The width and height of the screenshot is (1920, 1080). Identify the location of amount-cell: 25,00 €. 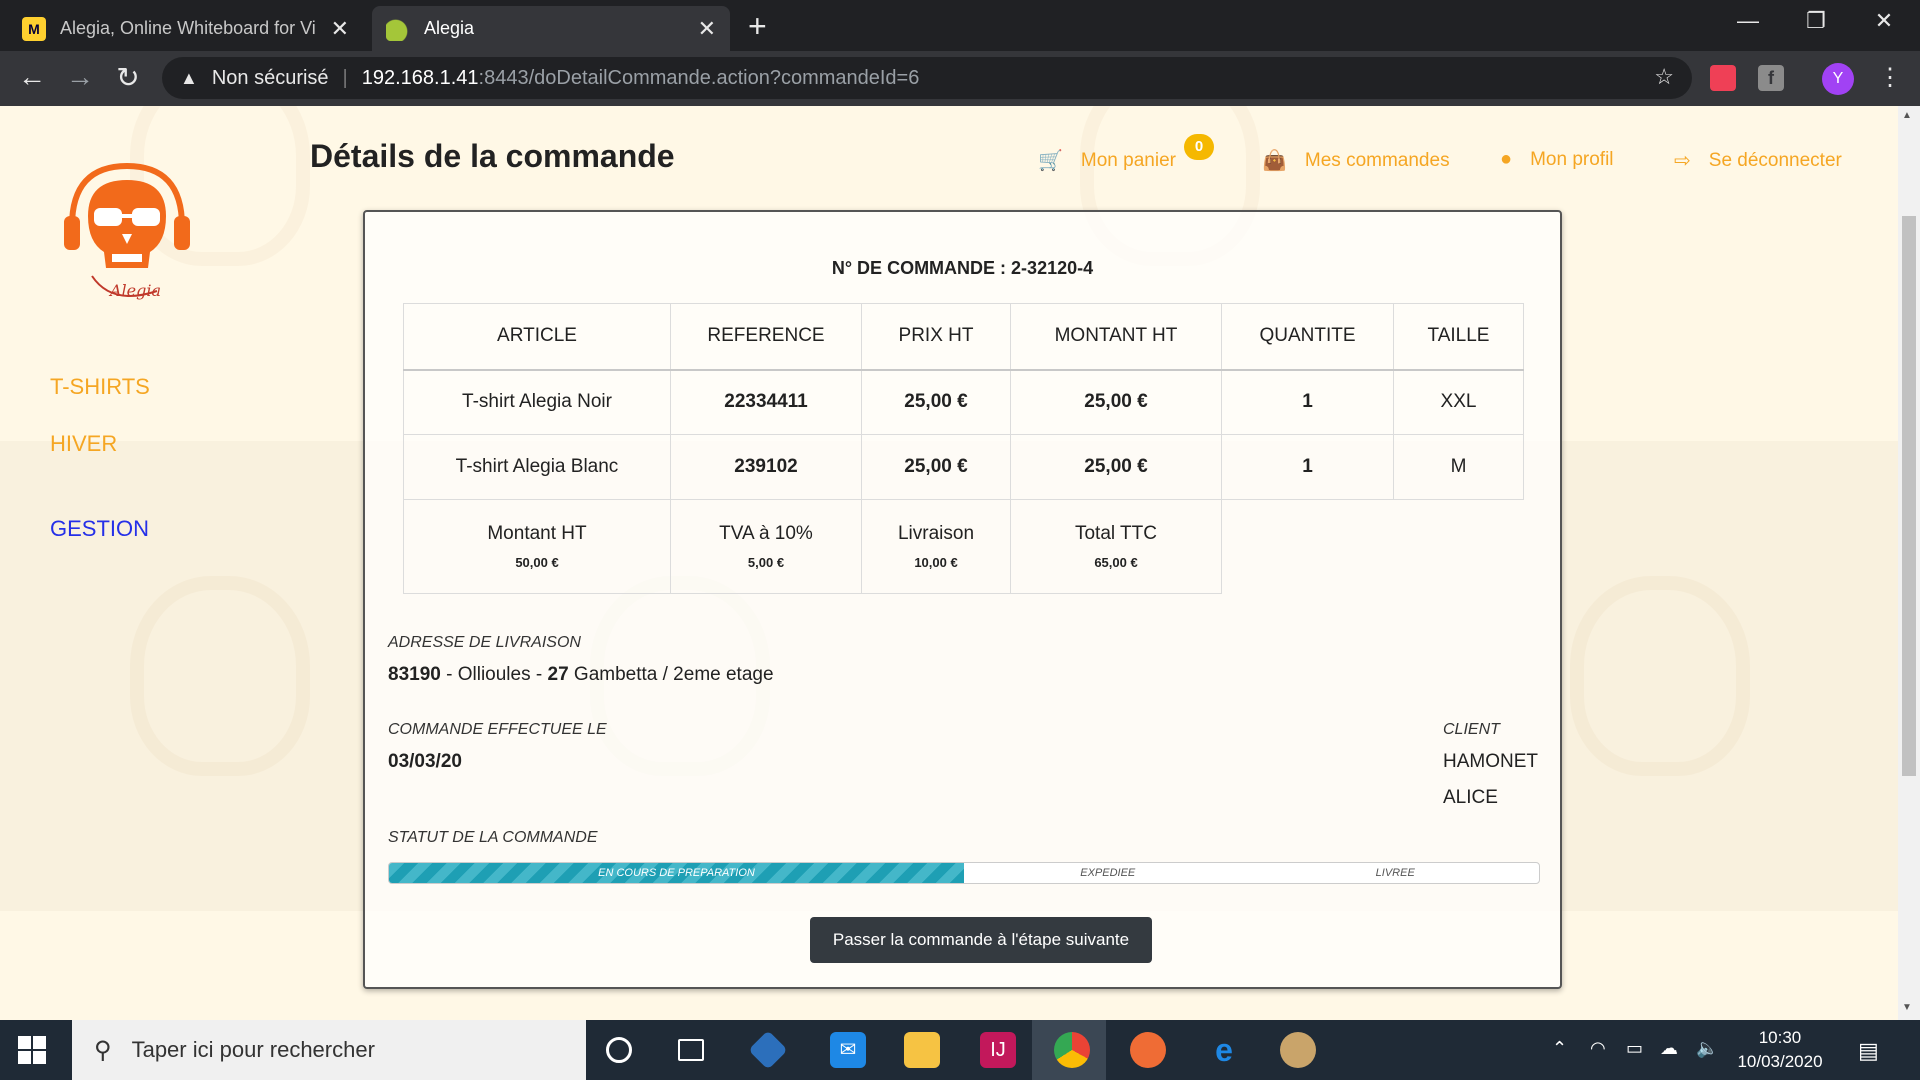
(1116, 402).